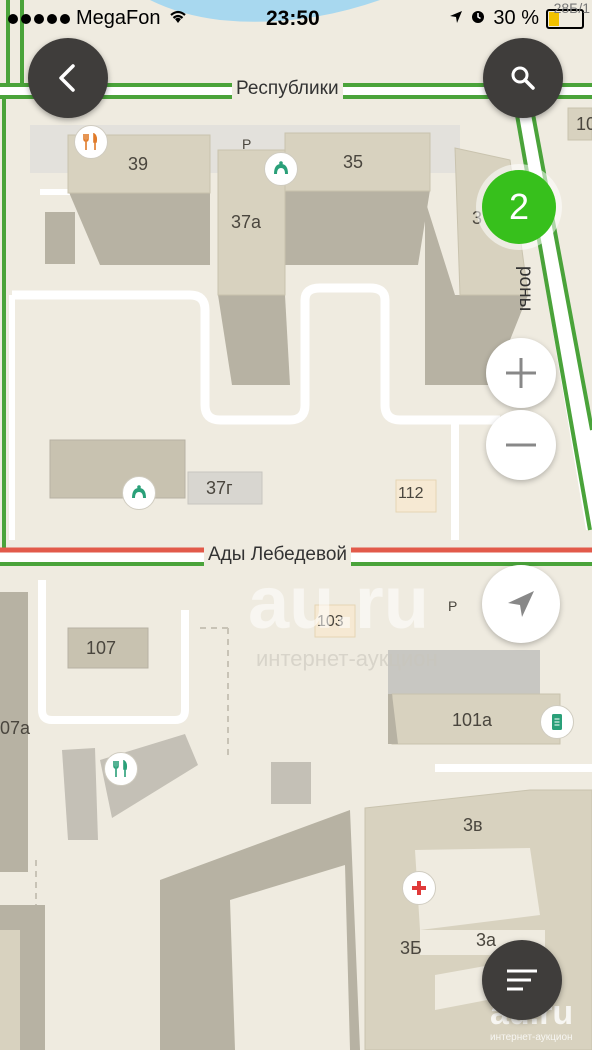 This screenshot has width=592, height=1050. Describe the element at coordinates (219, 488) in the screenshot. I see `building-label-37g: 37г` at that location.